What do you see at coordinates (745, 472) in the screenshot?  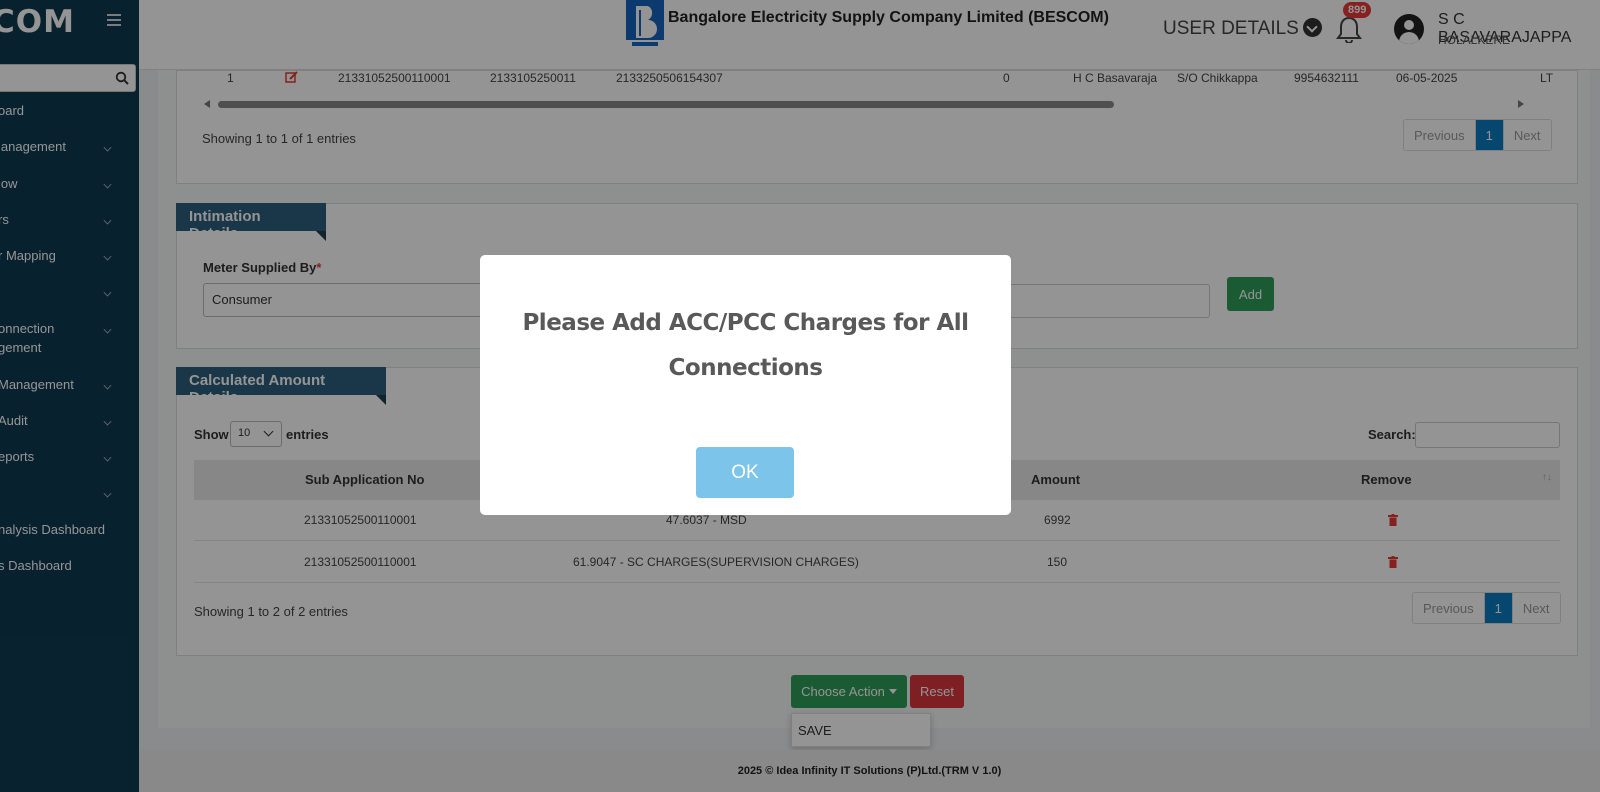 I see `ok-button: OK` at bounding box center [745, 472].